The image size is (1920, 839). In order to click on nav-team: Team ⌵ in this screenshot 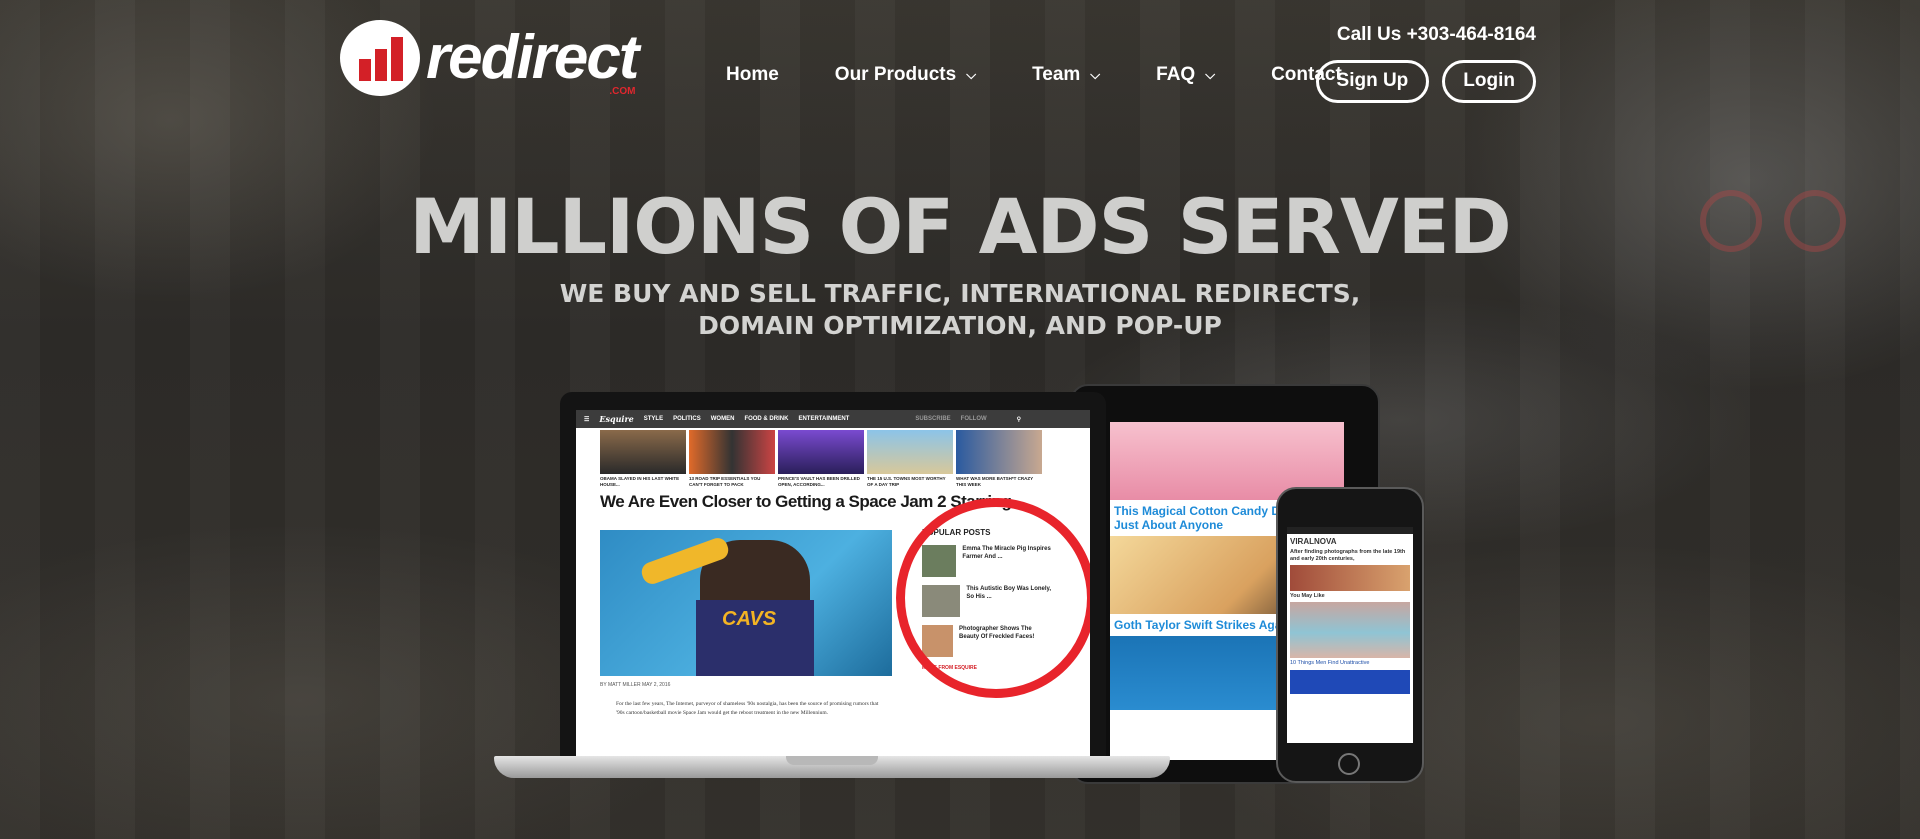, I will do `click(1066, 75)`.